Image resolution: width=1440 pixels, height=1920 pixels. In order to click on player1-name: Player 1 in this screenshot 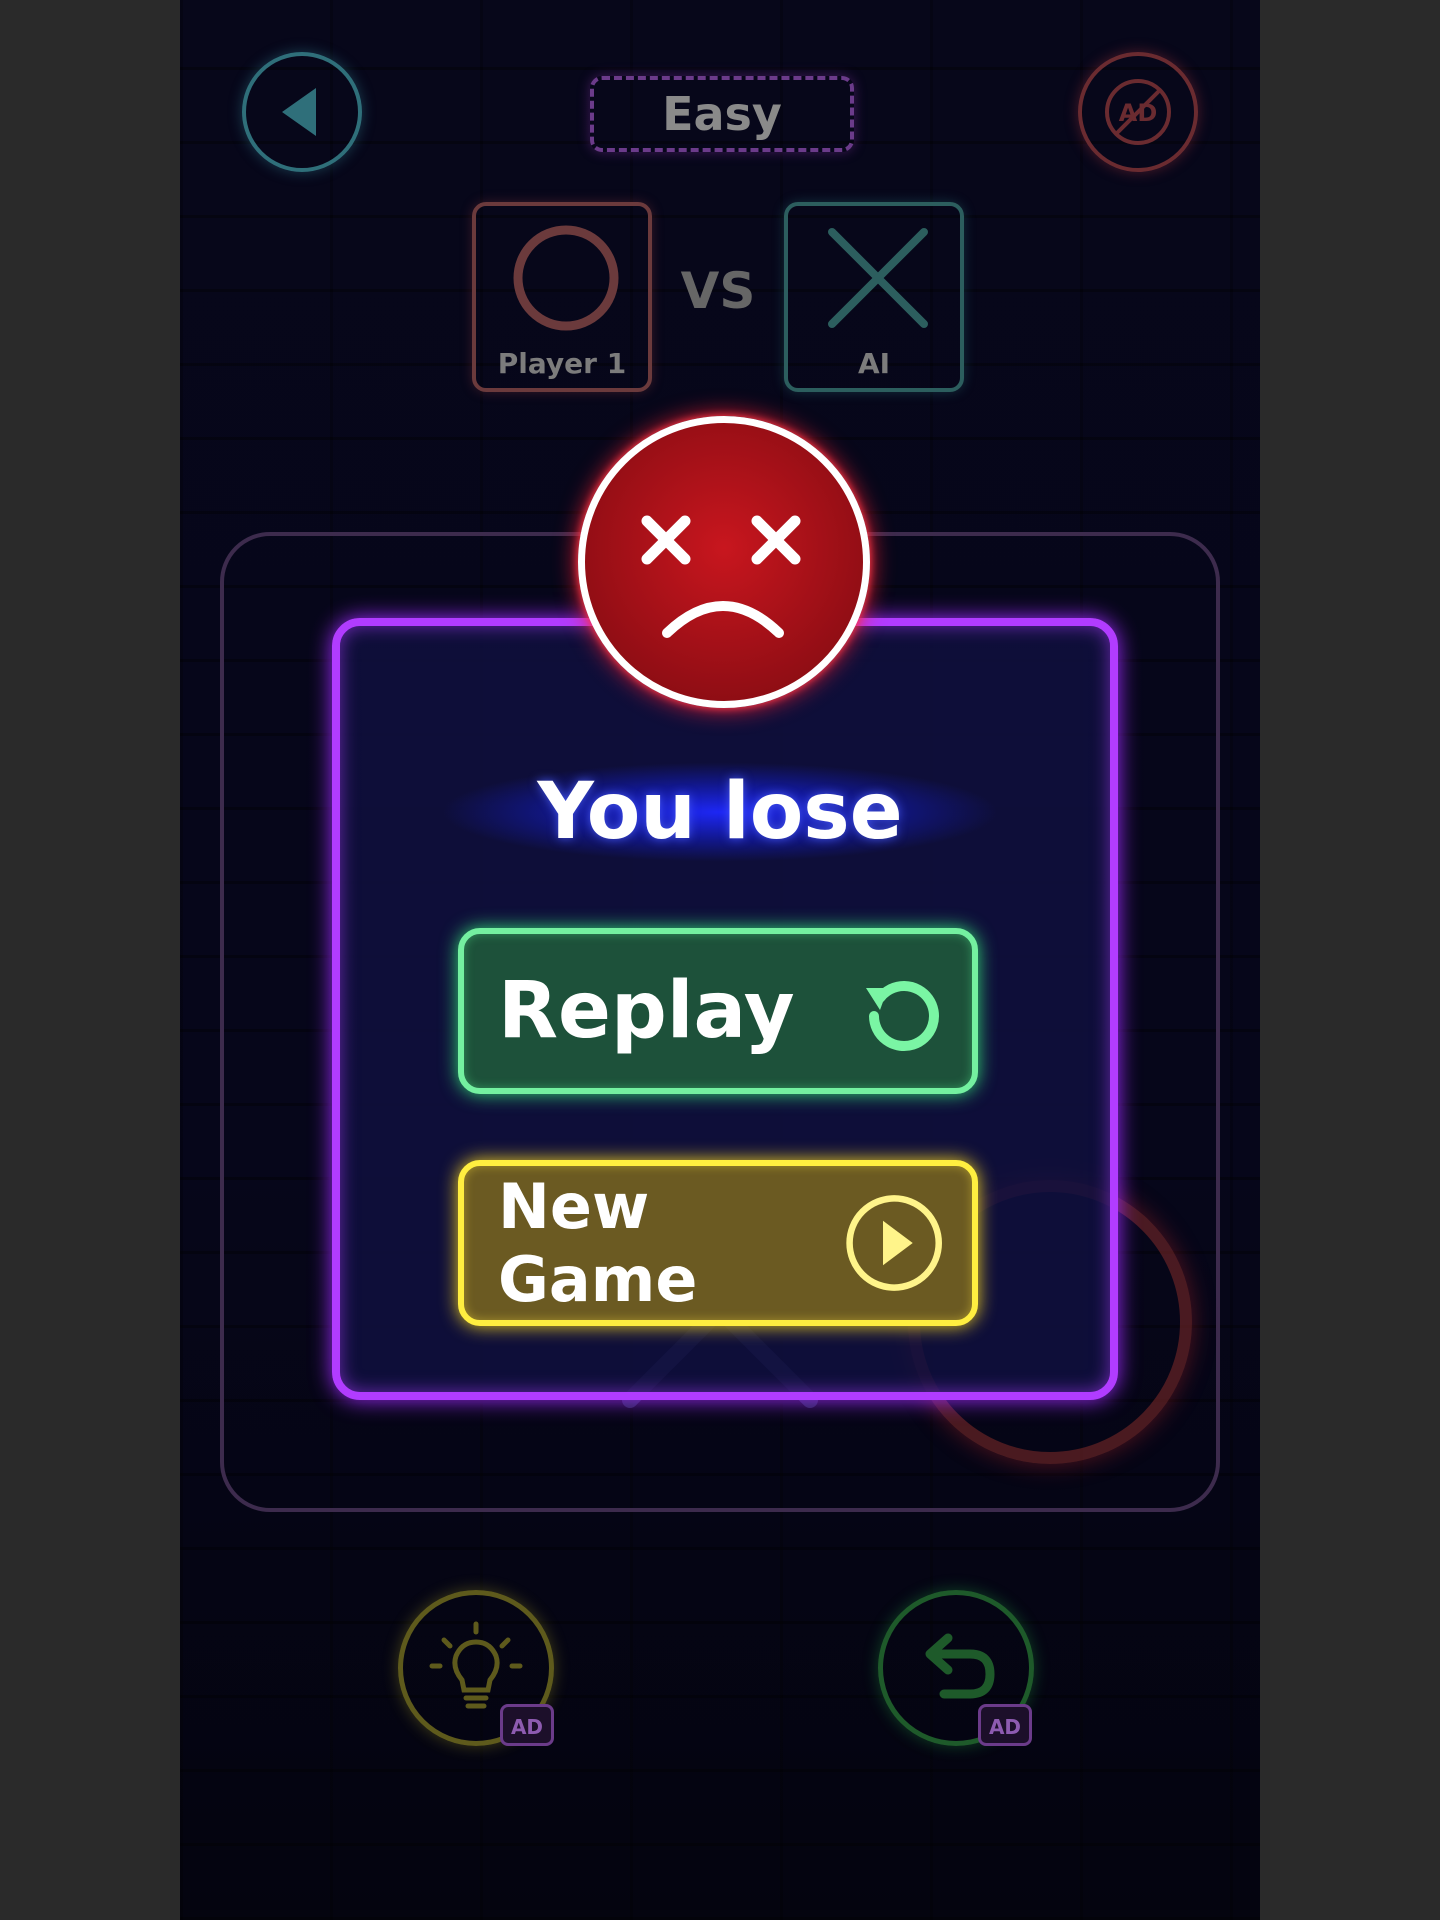, I will do `click(562, 363)`.